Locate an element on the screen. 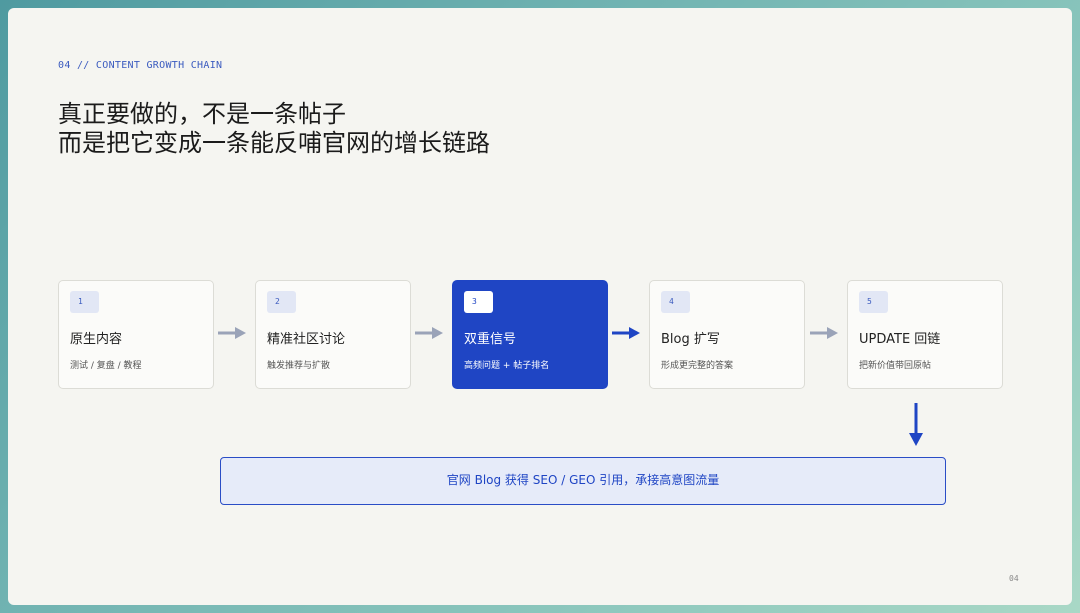  step-card-1: 1 原生内容 测试 / 复盘 / 教程 is located at coordinates (136, 334).